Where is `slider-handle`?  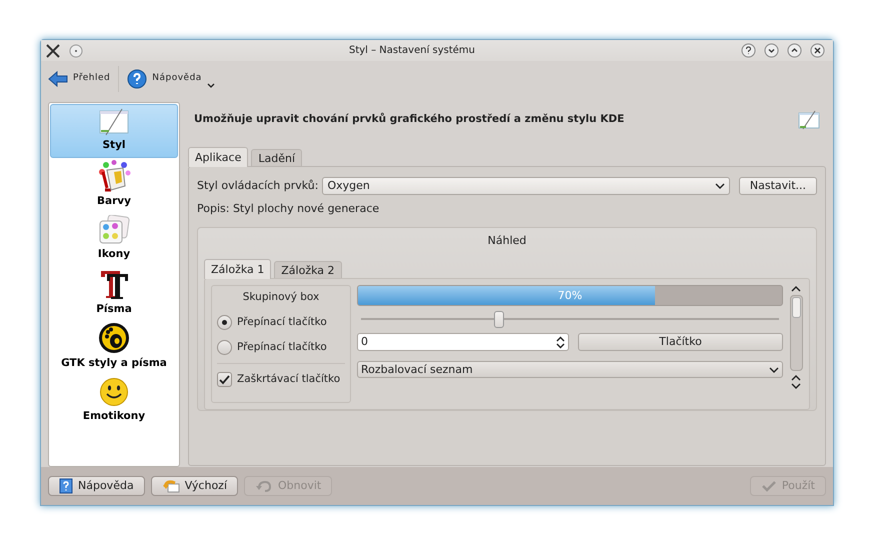 slider-handle is located at coordinates (499, 319).